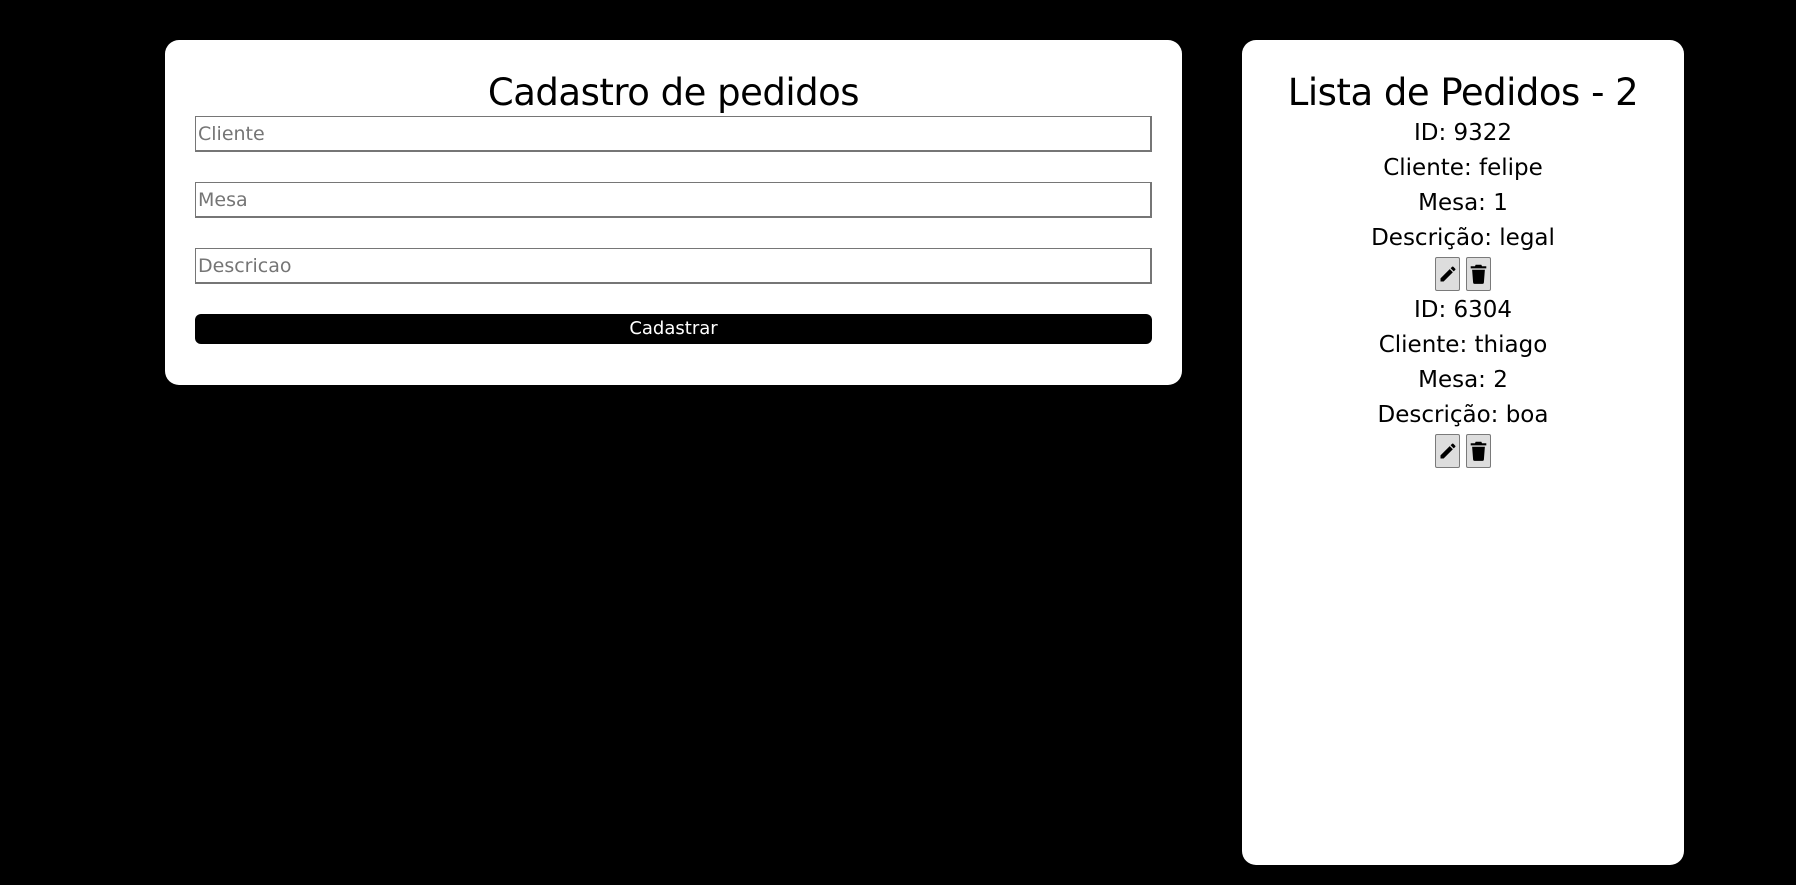 This screenshot has height=885, width=1796. Describe the element at coordinates (673, 200) in the screenshot. I see `mesa-input` at that location.